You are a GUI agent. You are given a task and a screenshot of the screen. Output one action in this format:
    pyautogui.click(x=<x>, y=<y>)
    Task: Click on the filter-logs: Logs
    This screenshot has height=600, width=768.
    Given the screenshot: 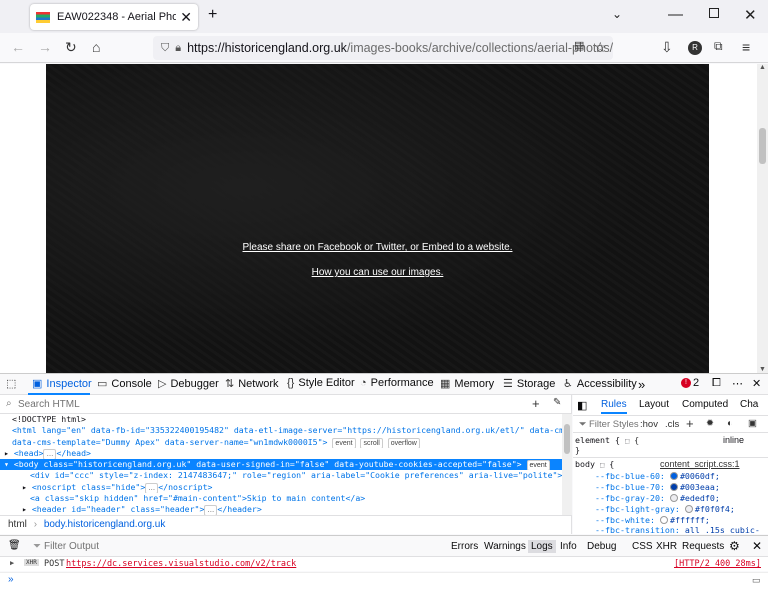 What is the action you would take?
    pyautogui.click(x=542, y=546)
    